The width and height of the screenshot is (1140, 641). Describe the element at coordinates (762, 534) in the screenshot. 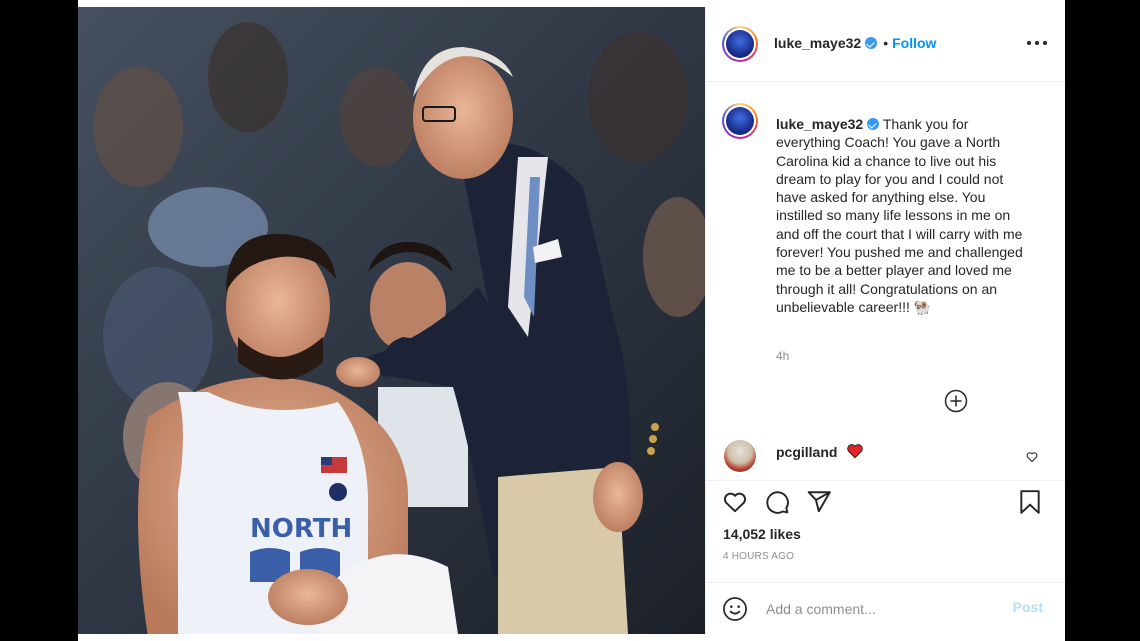

I see `likes-count: 14,052 likes` at that location.